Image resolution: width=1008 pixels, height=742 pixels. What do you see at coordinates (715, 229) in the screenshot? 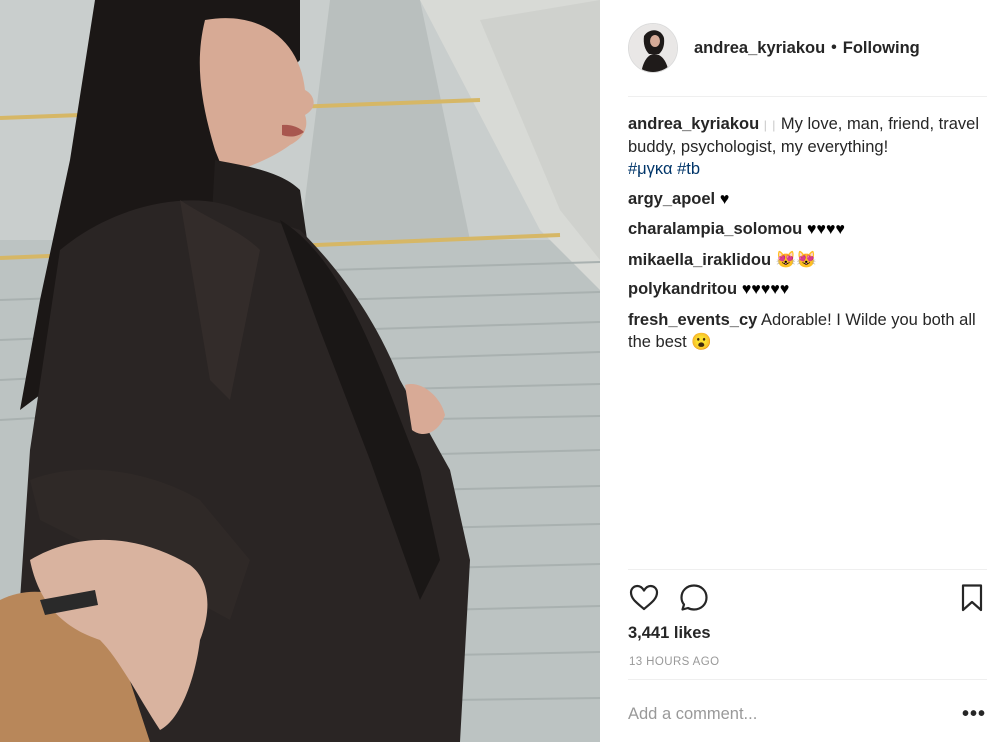
I see `comment-username: charalampia_solomou` at bounding box center [715, 229].